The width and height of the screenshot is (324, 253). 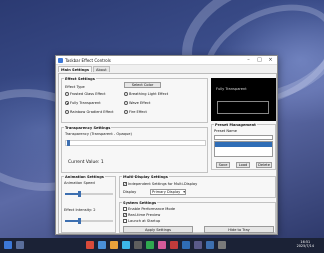 I want to click on save-preset-button: Save, so click(x=223, y=165).